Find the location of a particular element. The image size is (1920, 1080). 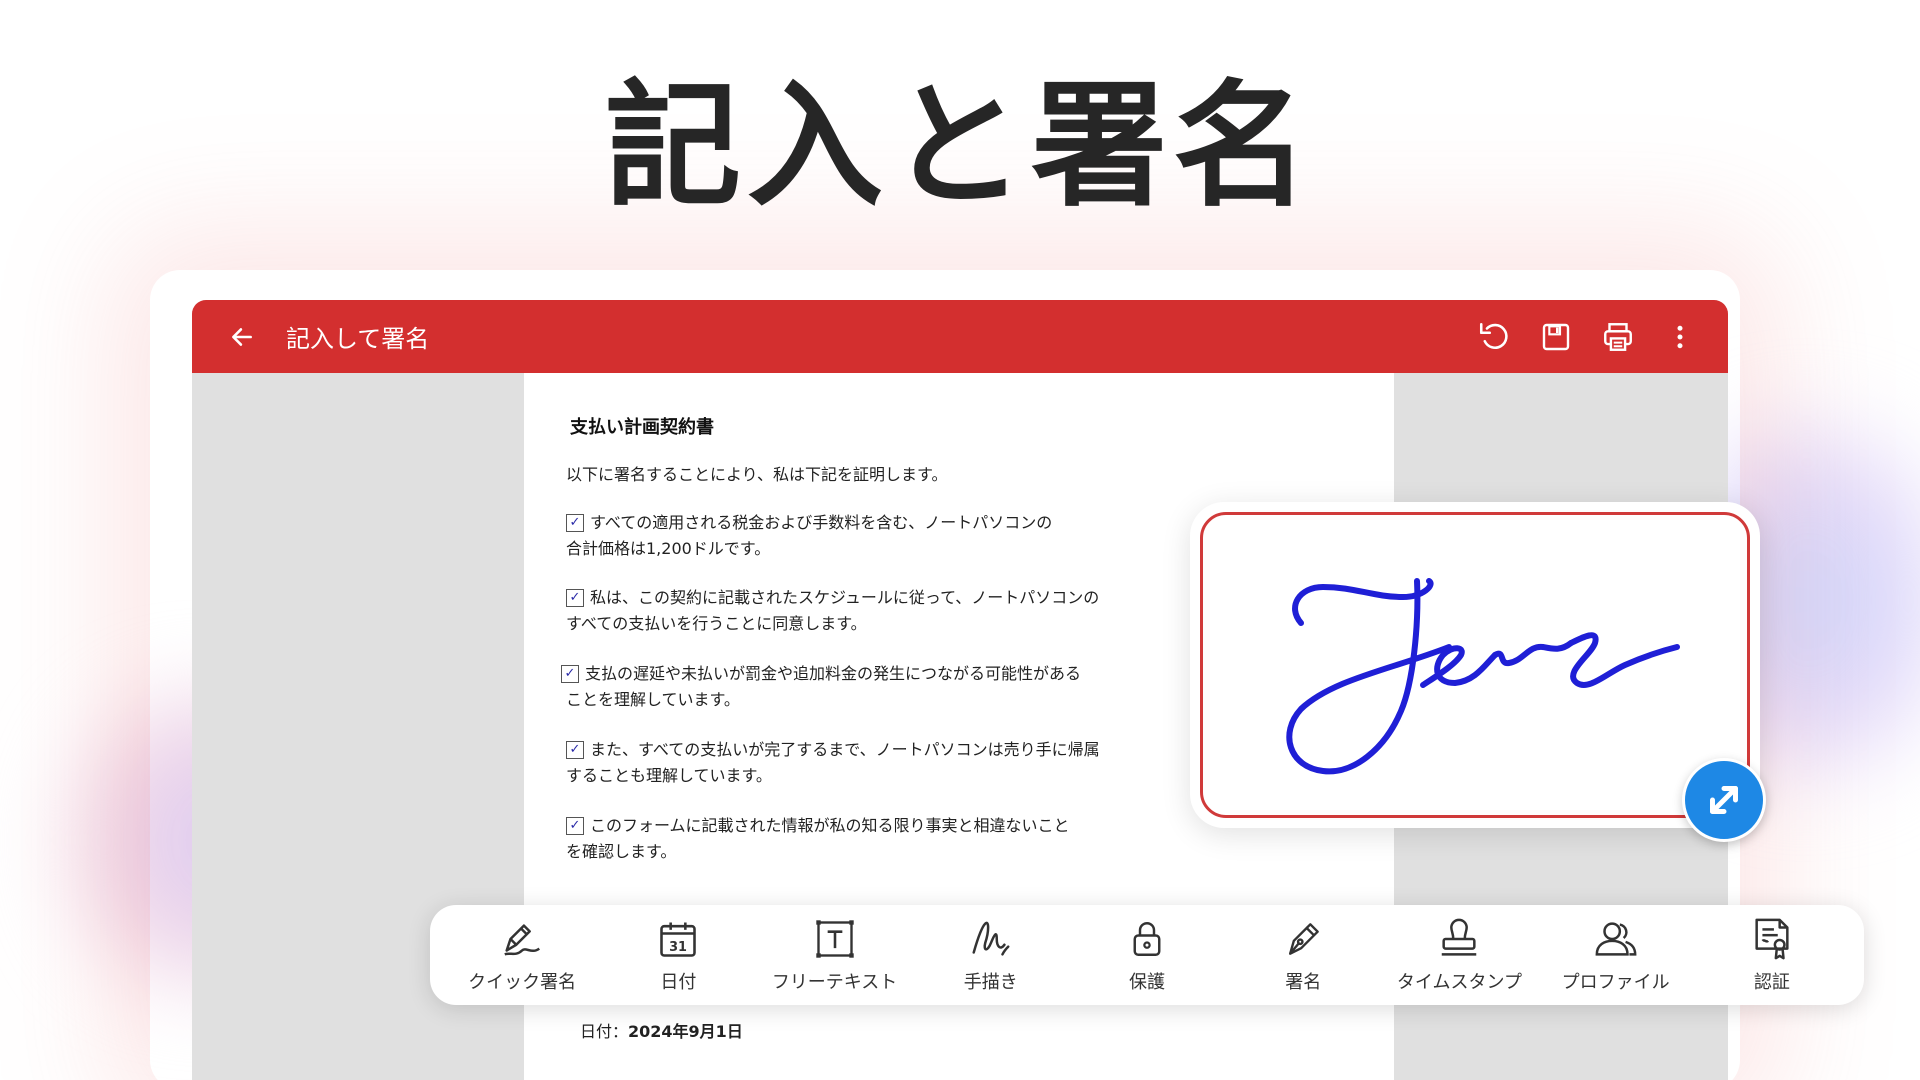

app-bar: 記入して署名 is located at coordinates (960, 336).